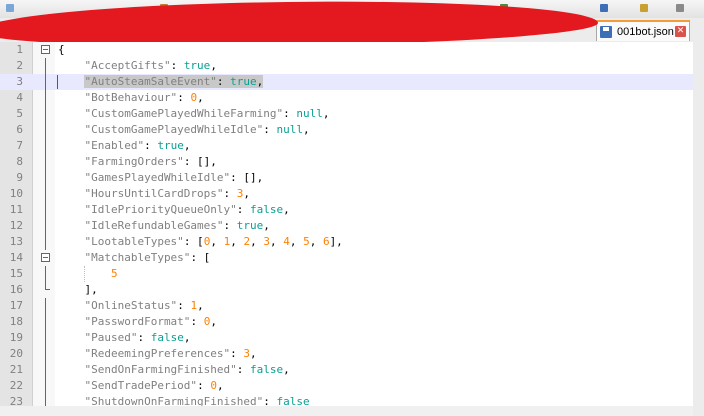  What do you see at coordinates (346, 210) in the screenshot?
I see `code-line: 11 "IdlePriorityQueueOnly": false,` at bounding box center [346, 210].